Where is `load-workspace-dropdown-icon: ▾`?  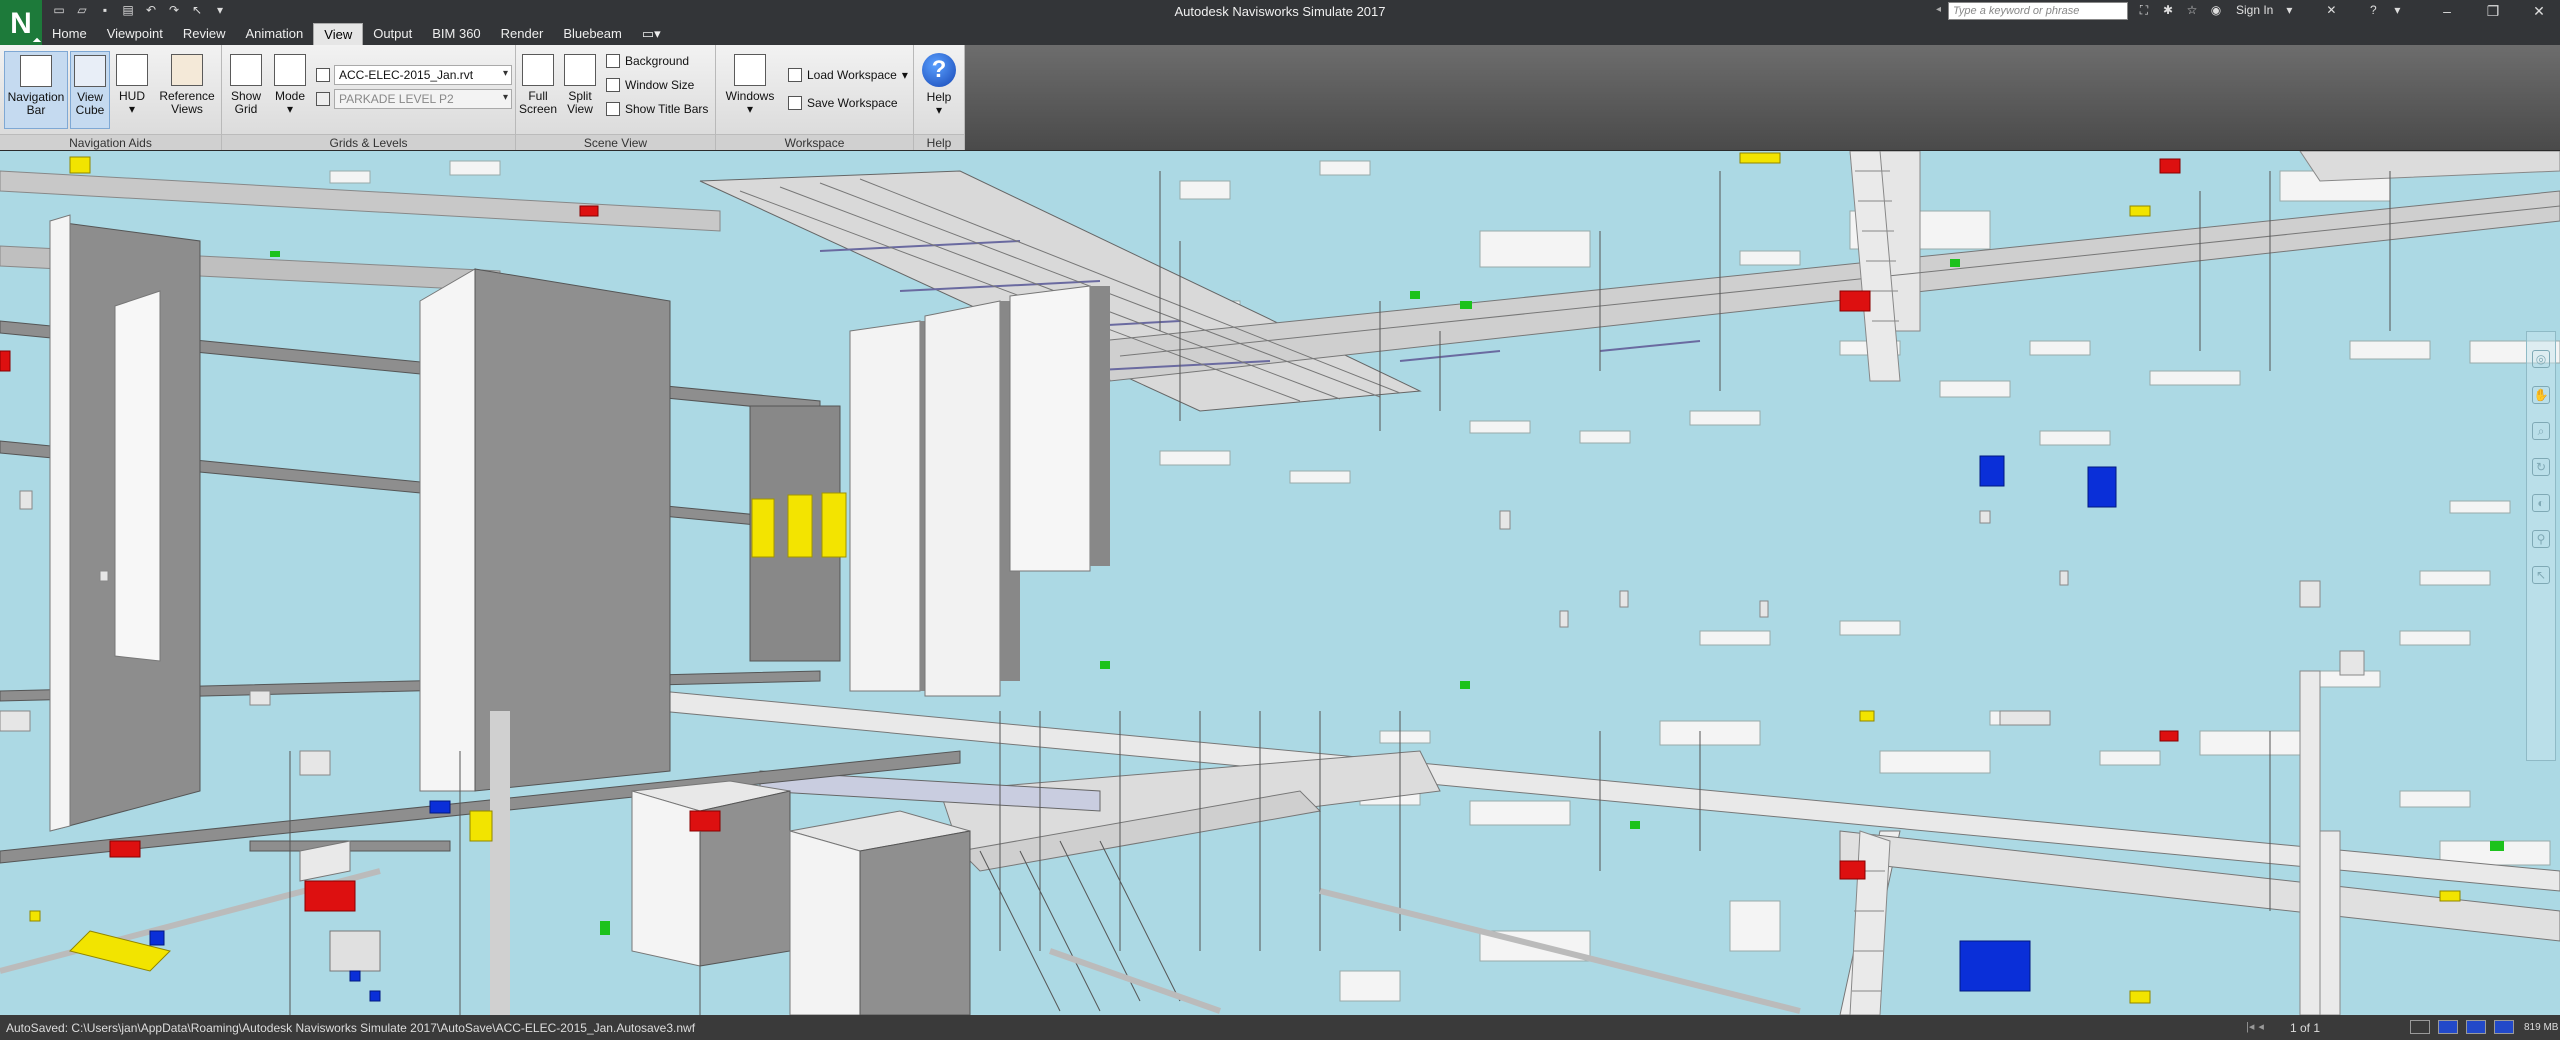 load-workspace-dropdown-icon: ▾ is located at coordinates (904, 75).